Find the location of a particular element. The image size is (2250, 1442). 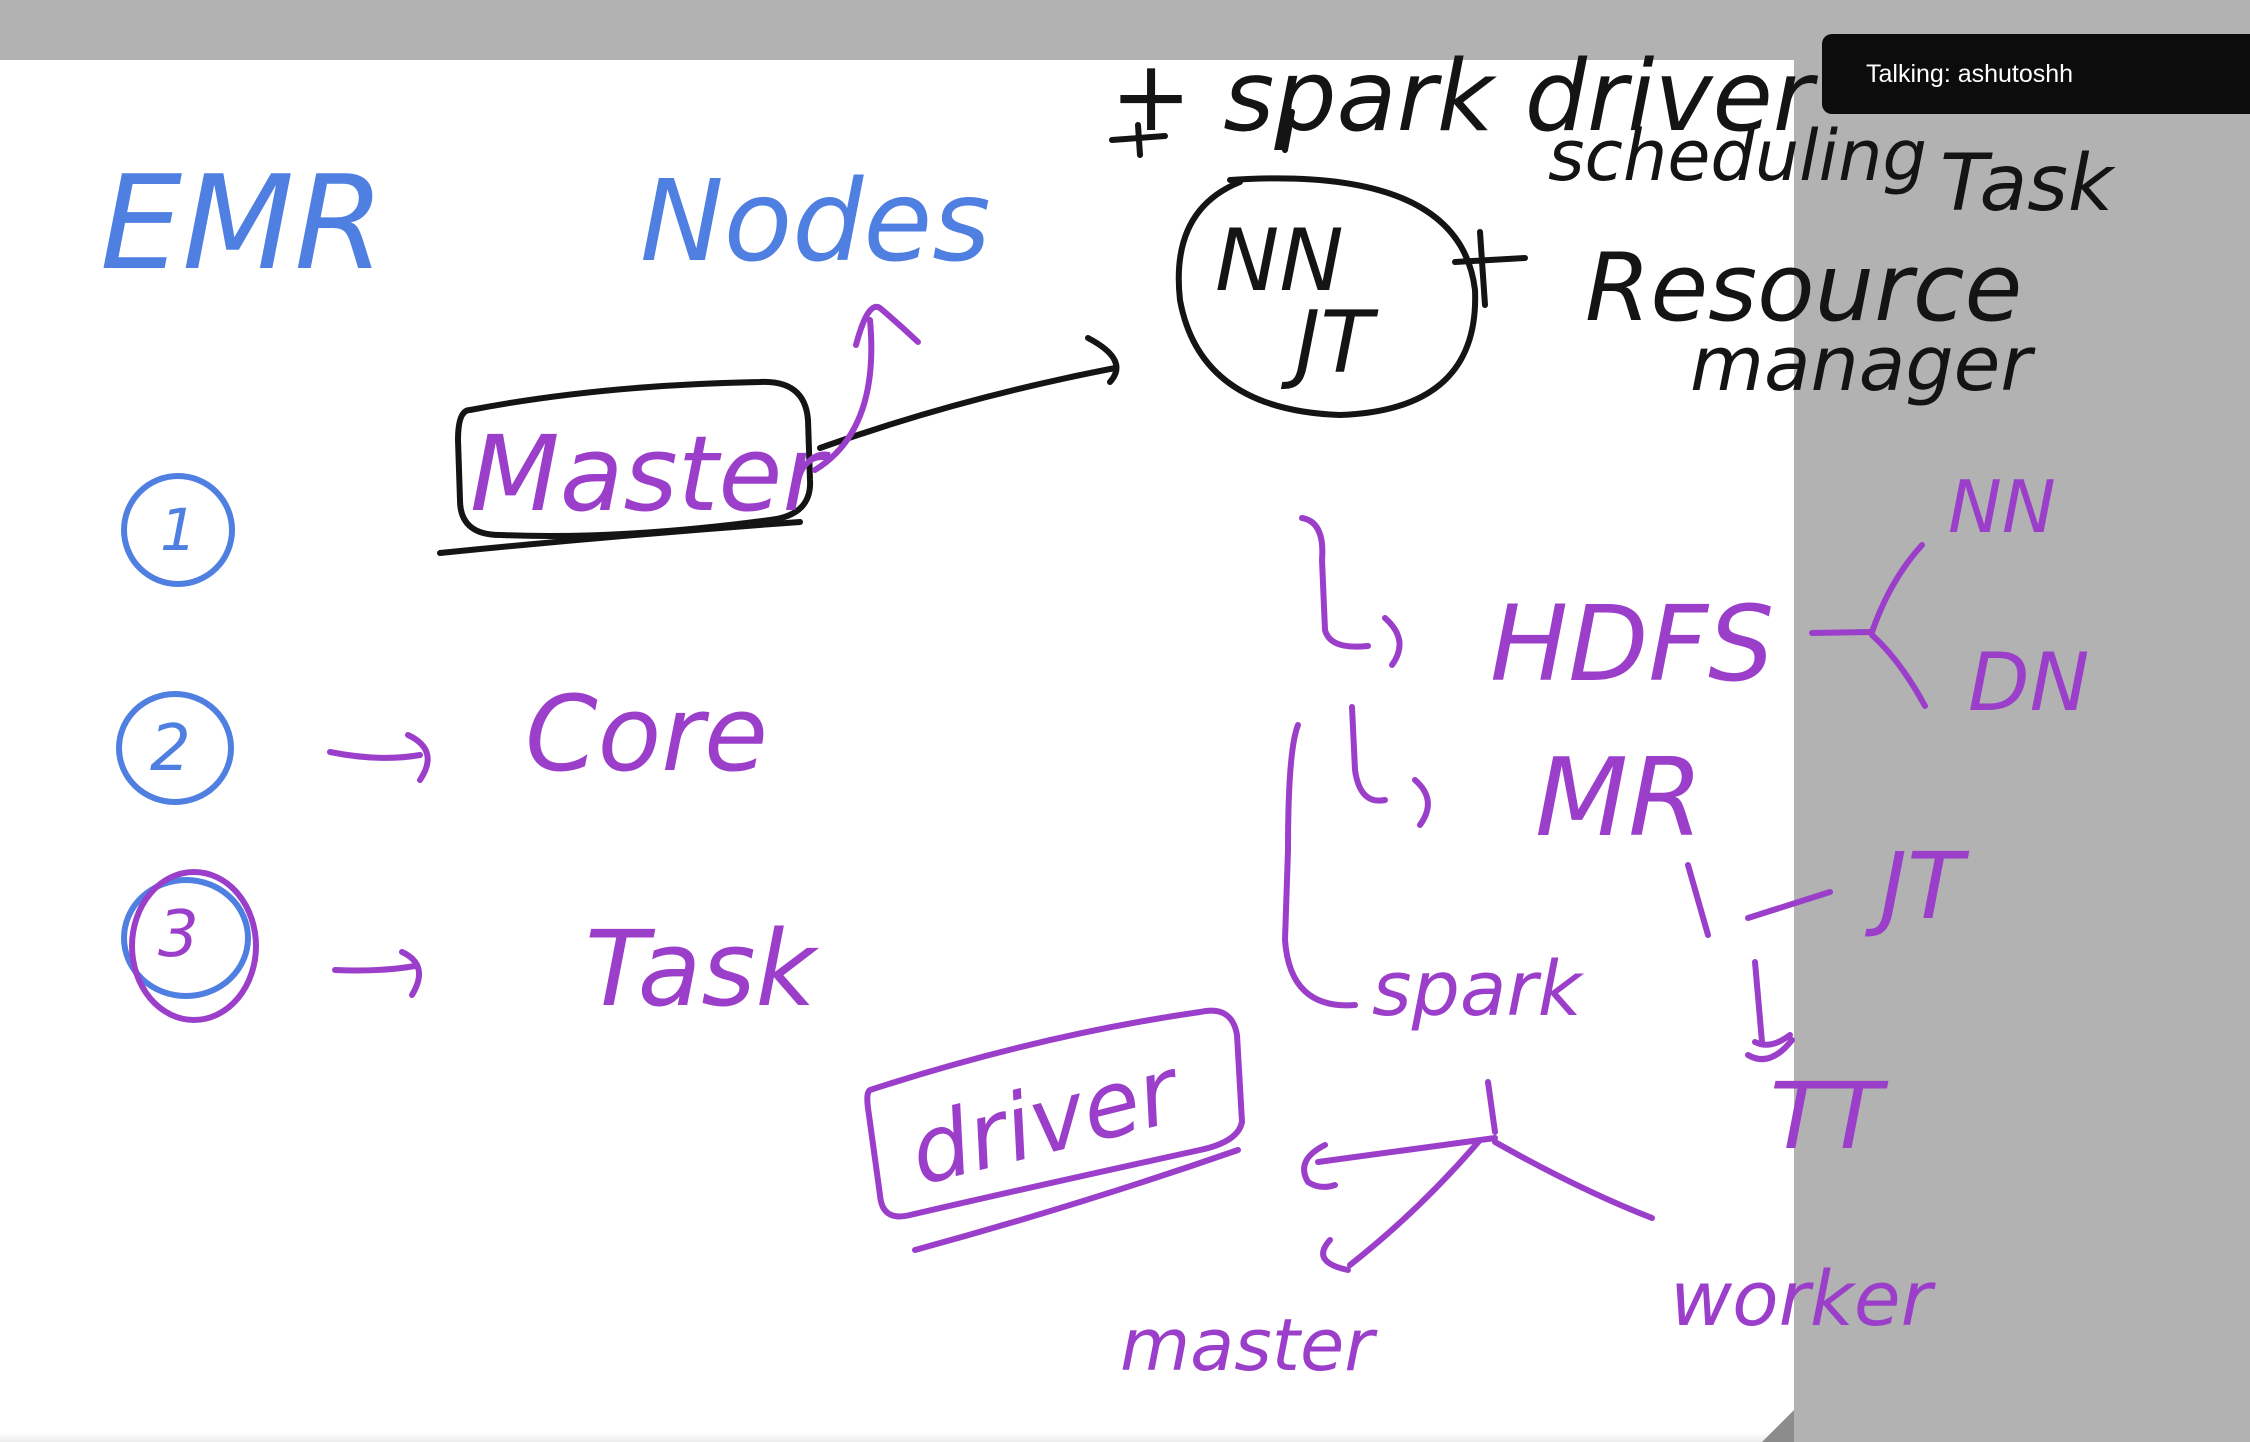

tree-mr-jt: JT is located at coordinates (1917, 886).